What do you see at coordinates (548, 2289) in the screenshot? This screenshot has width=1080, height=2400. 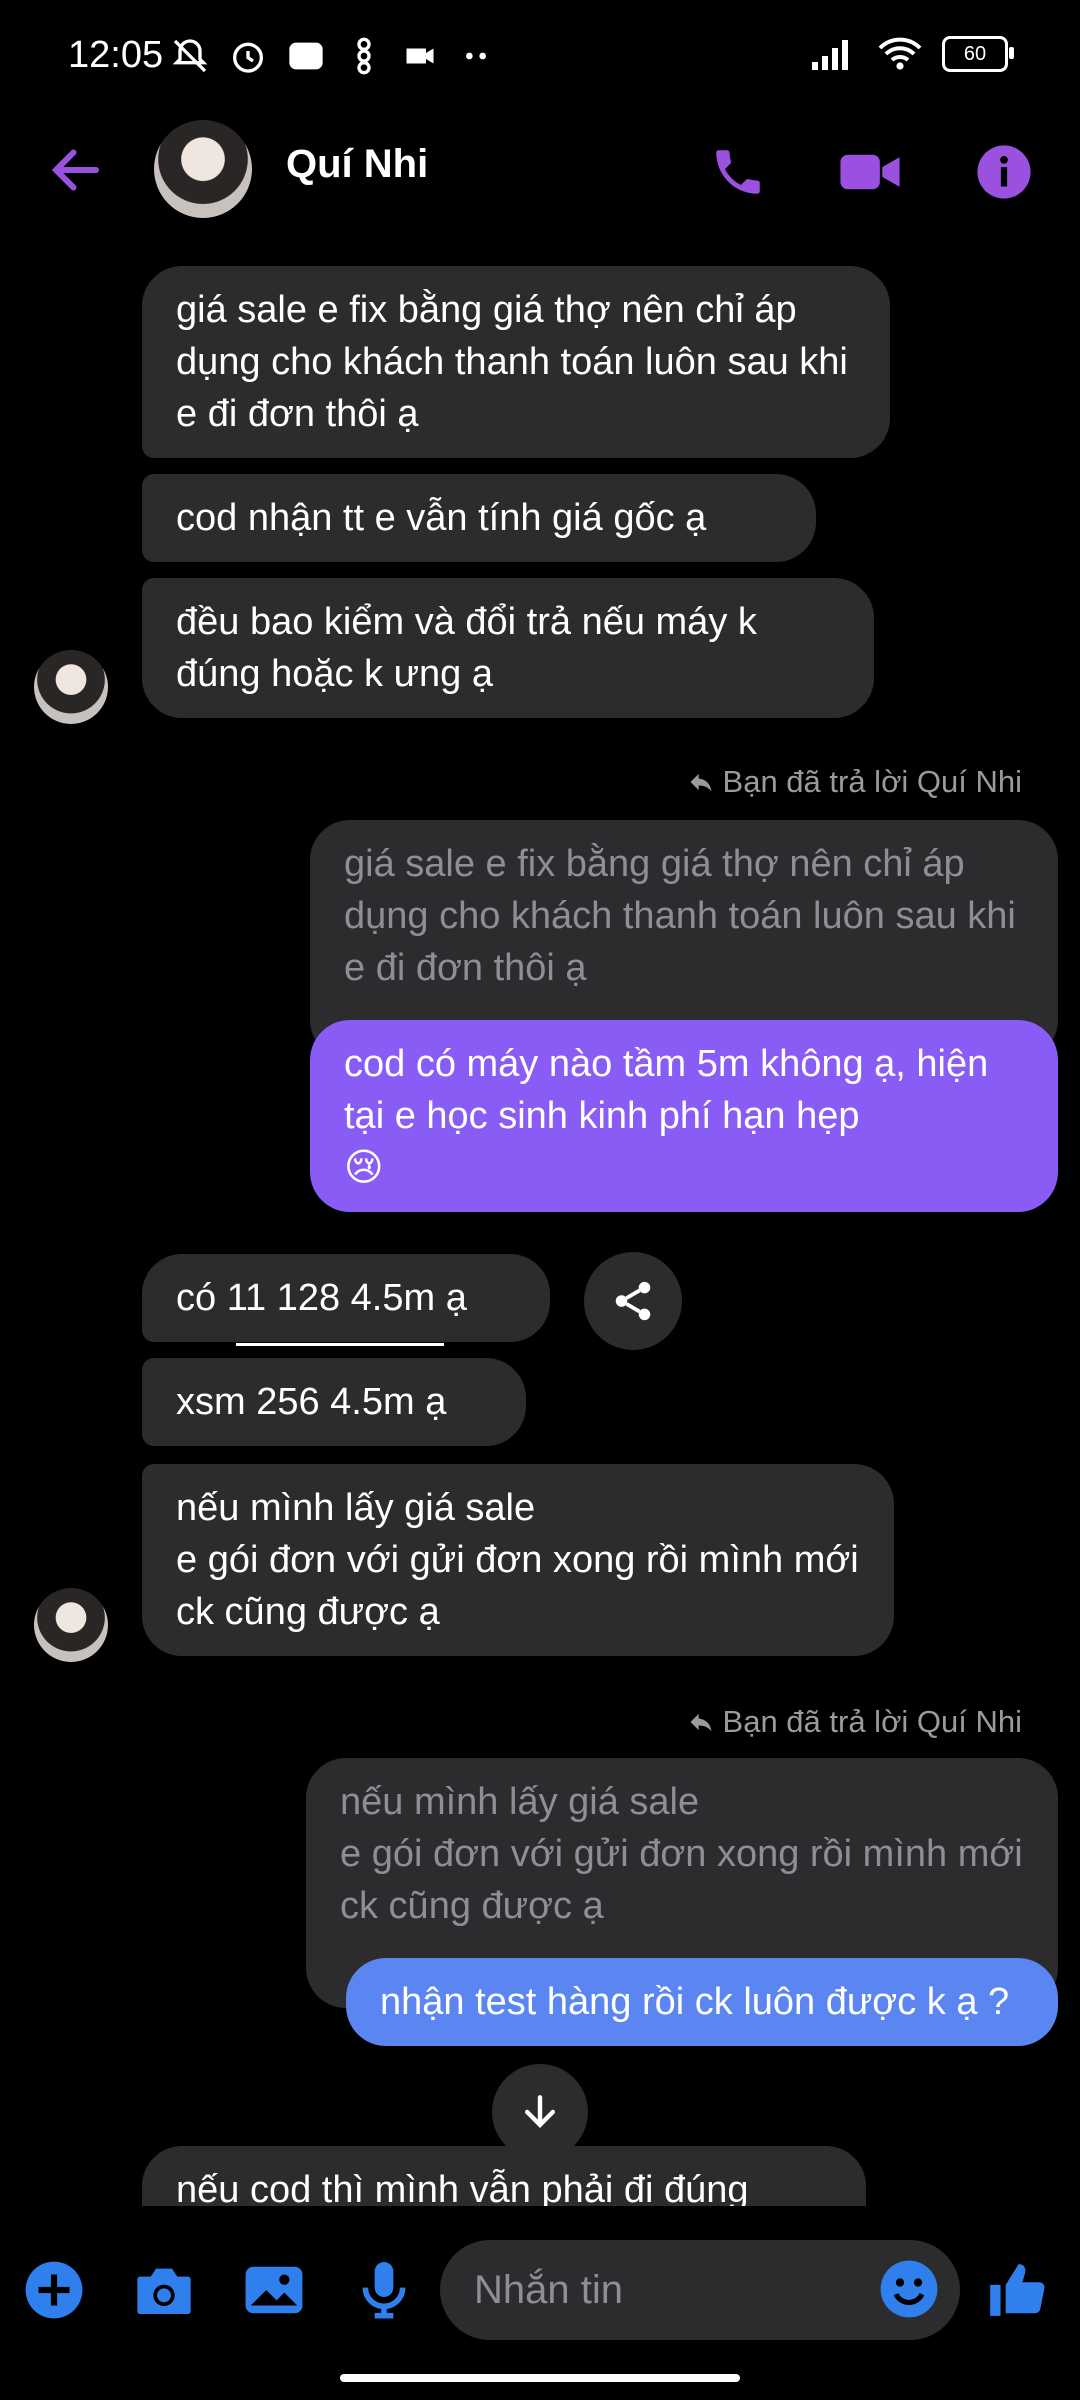 I see `message-input-placeholder: Nhắn tin` at bounding box center [548, 2289].